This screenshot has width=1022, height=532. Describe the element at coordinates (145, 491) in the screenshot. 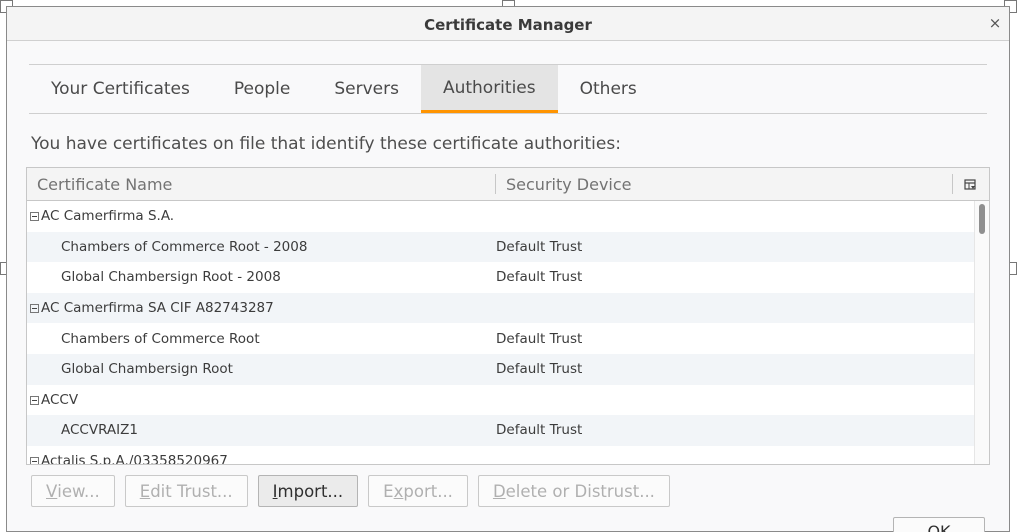

I see `mnemonic: E` at that location.